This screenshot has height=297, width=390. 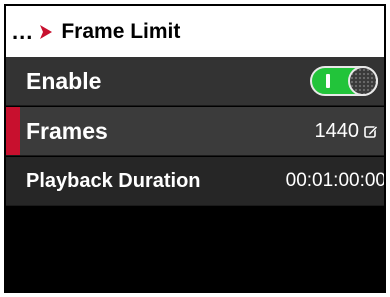 I want to click on enable-label: Enable, so click(x=64, y=80).